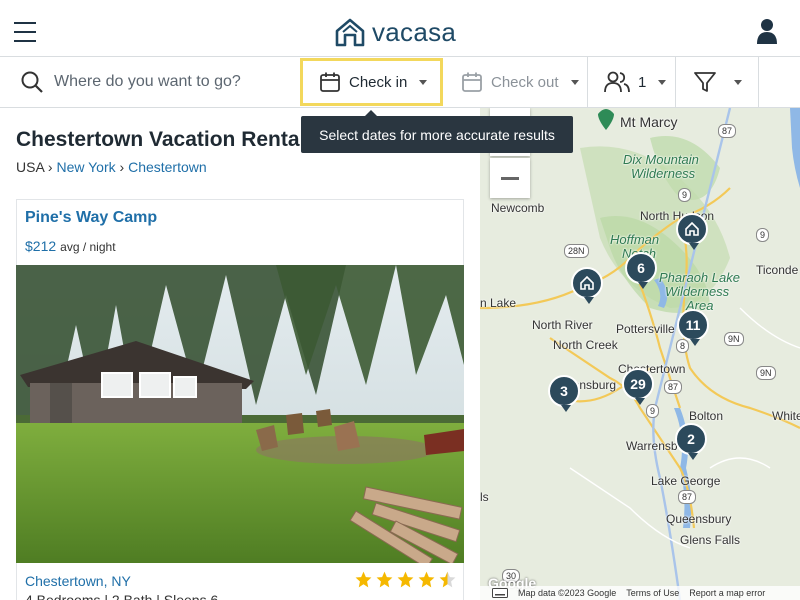  I want to click on map-label: North River, so click(562, 325).